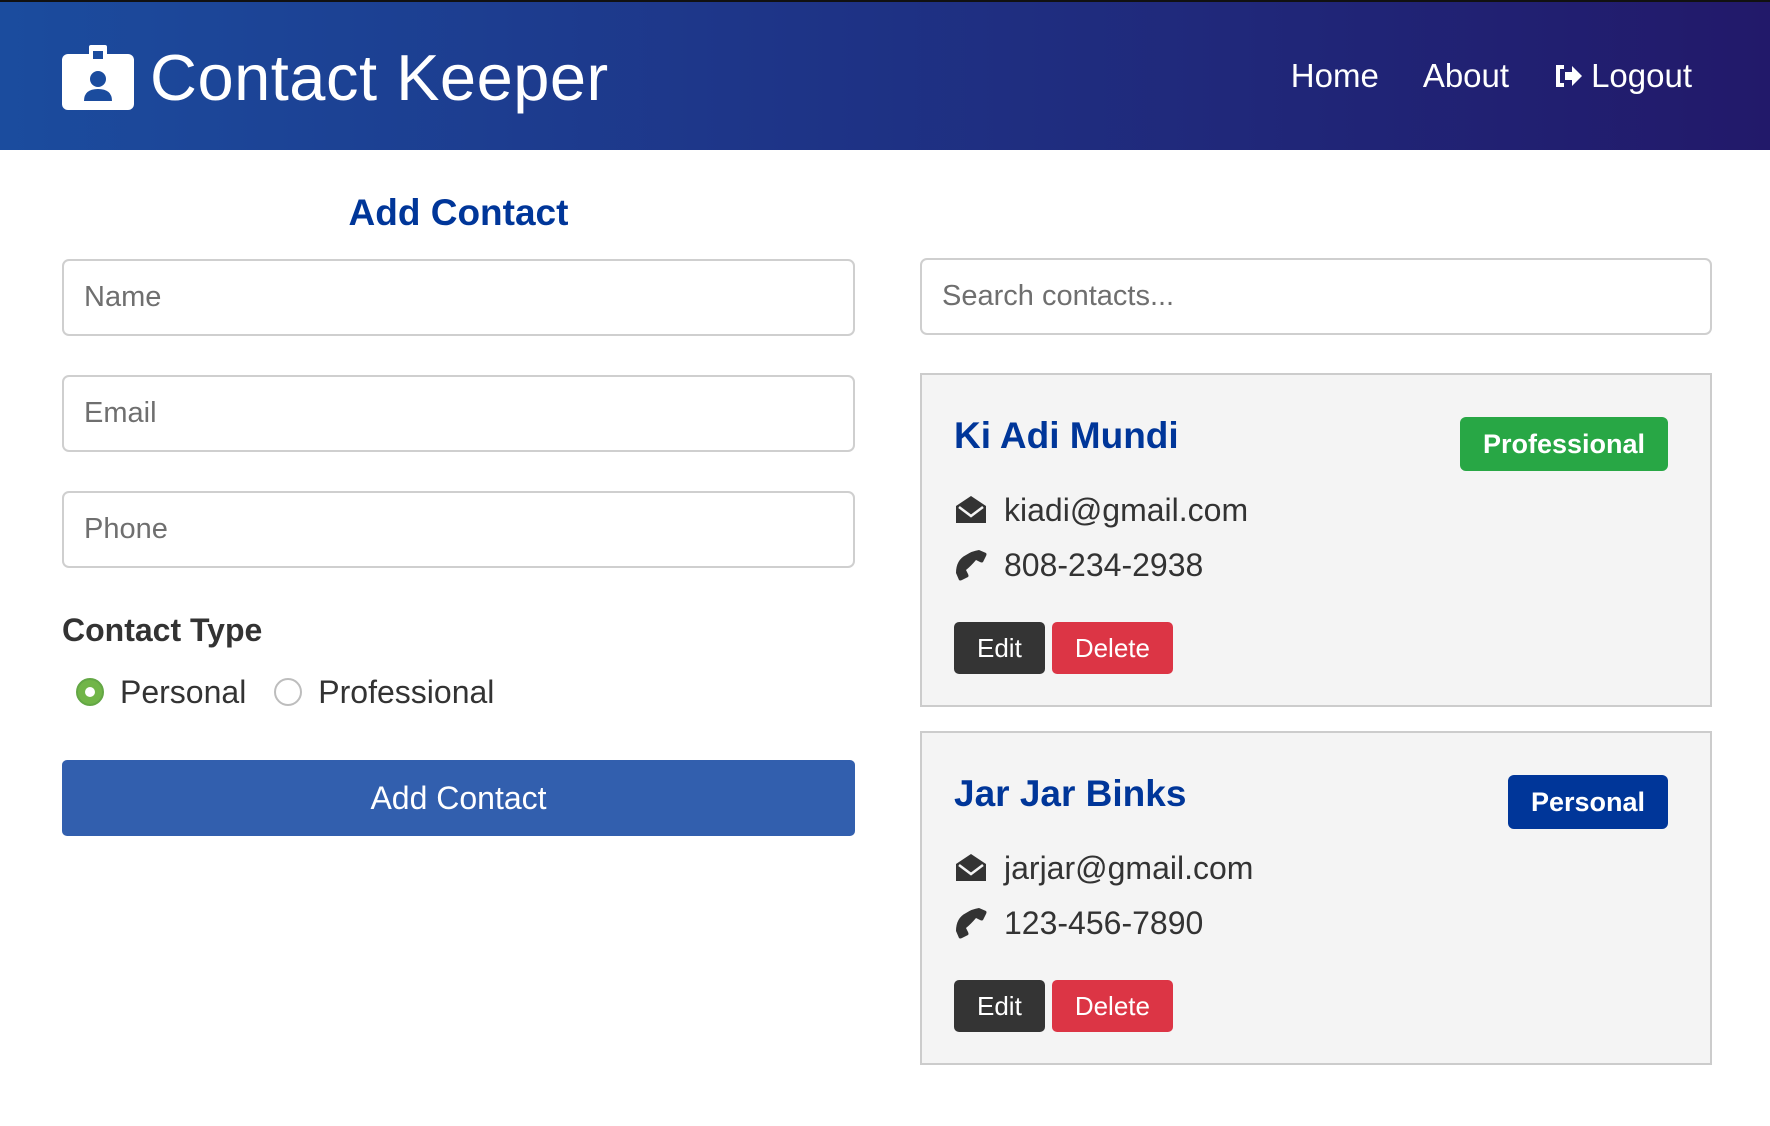 Image resolution: width=1770 pixels, height=1126 pixels. I want to click on contact-email-row: kiadi@gmail.com, so click(1101, 510).